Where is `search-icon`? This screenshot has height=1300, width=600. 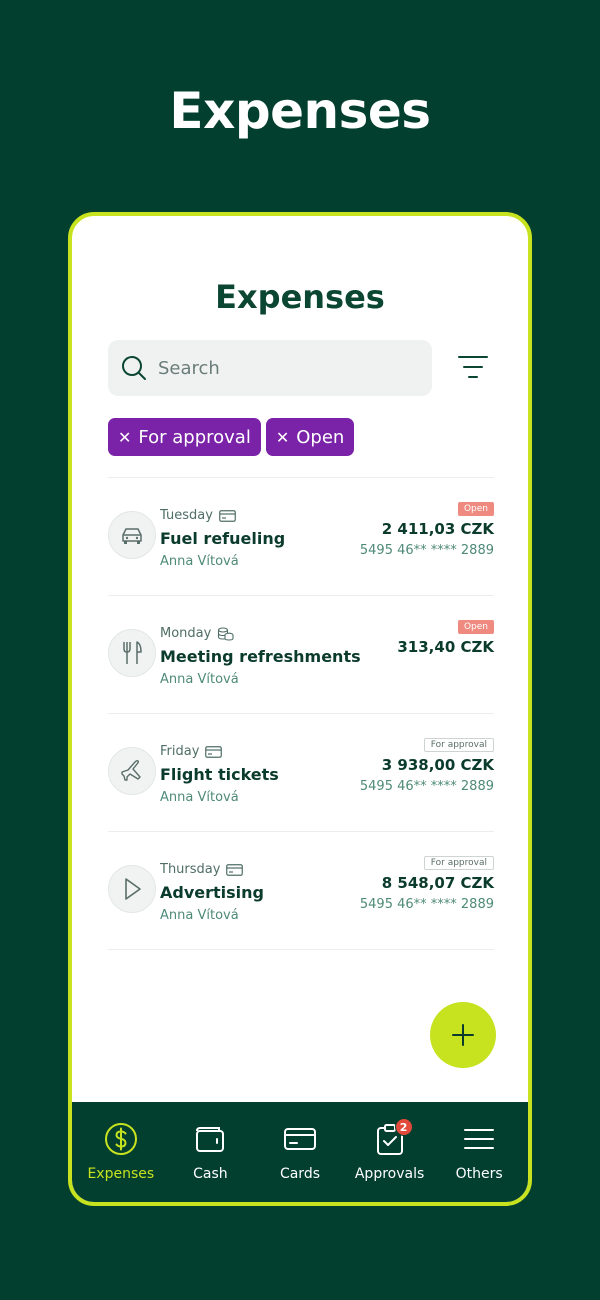
search-icon is located at coordinates (134, 368).